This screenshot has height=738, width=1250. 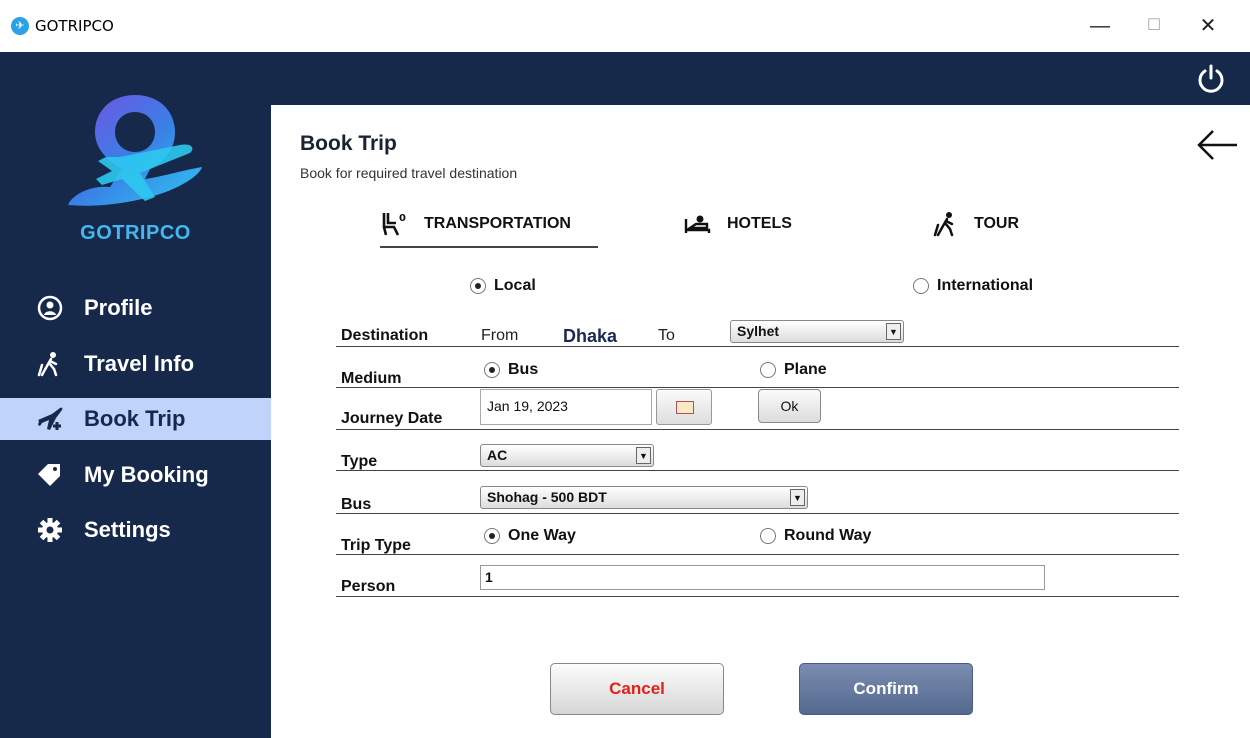 I want to click on radio-label: International, so click(x=985, y=285).